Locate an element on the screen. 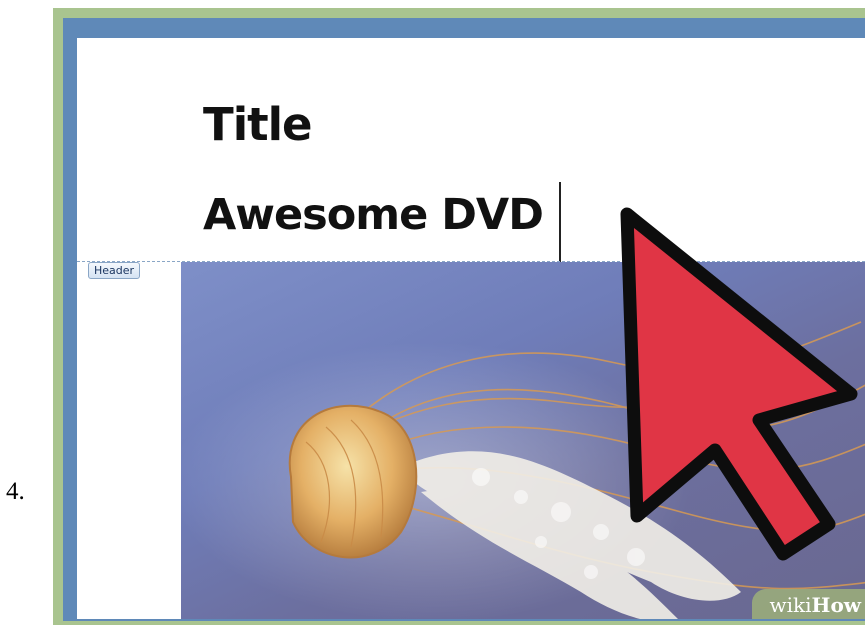  header-tag: Header is located at coordinates (114, 270).